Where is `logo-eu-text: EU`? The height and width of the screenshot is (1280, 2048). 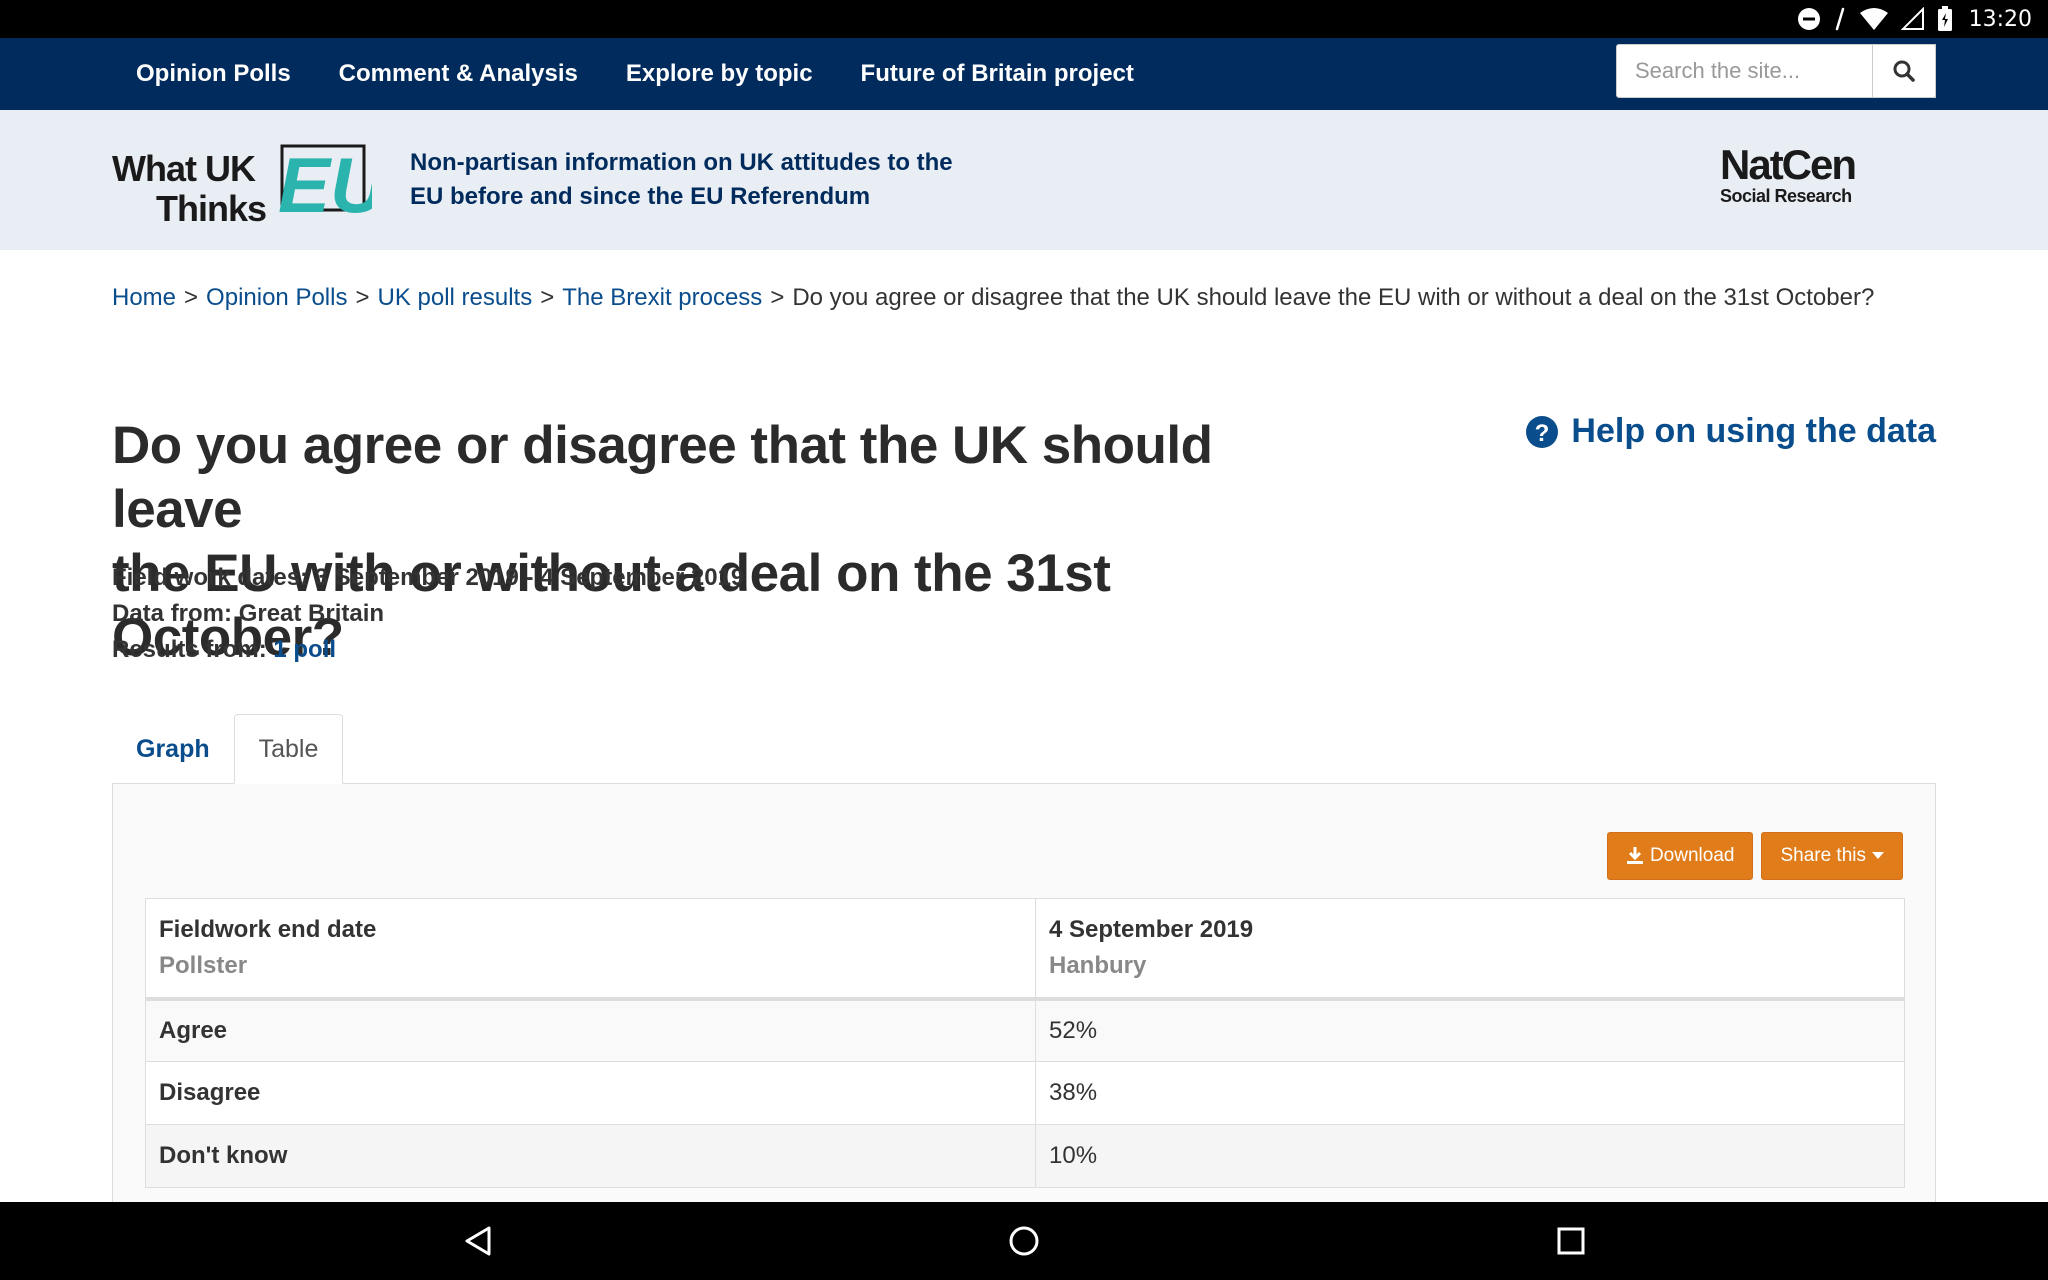 logo-eu-text: EU is located at coordinates (325, 181).